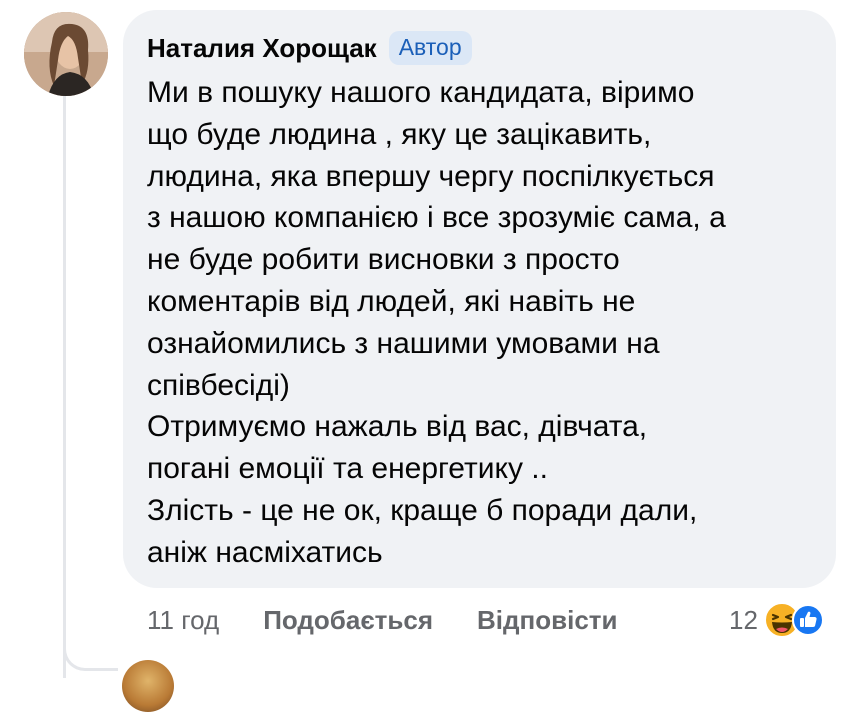 This screenshot has height=712, width=863. Describe the element at coordinates (776, 620) in the screenshot. I see `reactions-summary: 12` at that location.